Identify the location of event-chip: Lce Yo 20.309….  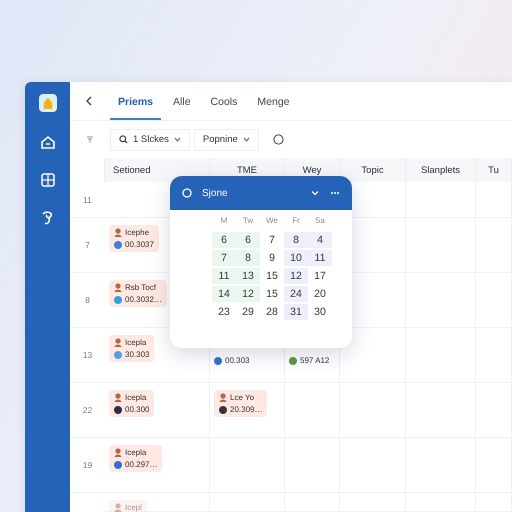
(241, 403).